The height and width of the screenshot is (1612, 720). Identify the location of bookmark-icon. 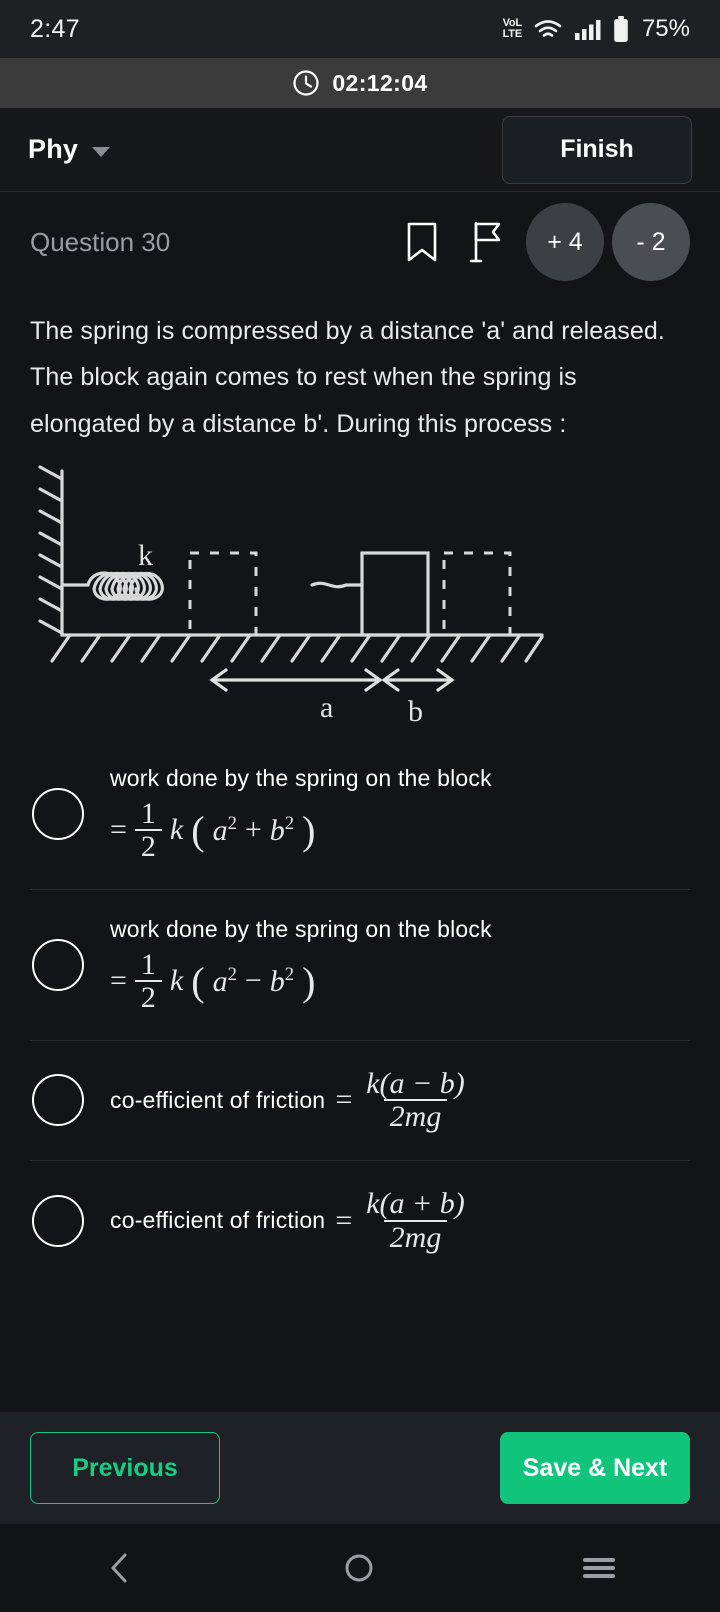
(422, 242).